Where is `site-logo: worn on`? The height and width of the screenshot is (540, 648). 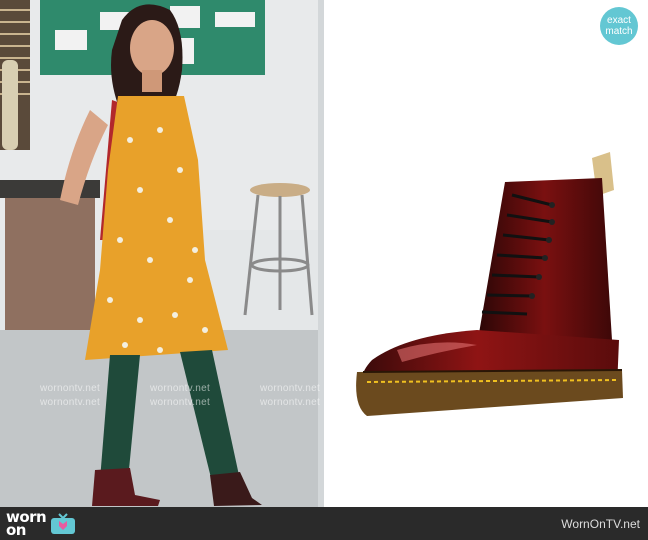
site-logo: worn on is located at coordinates (41, 523).